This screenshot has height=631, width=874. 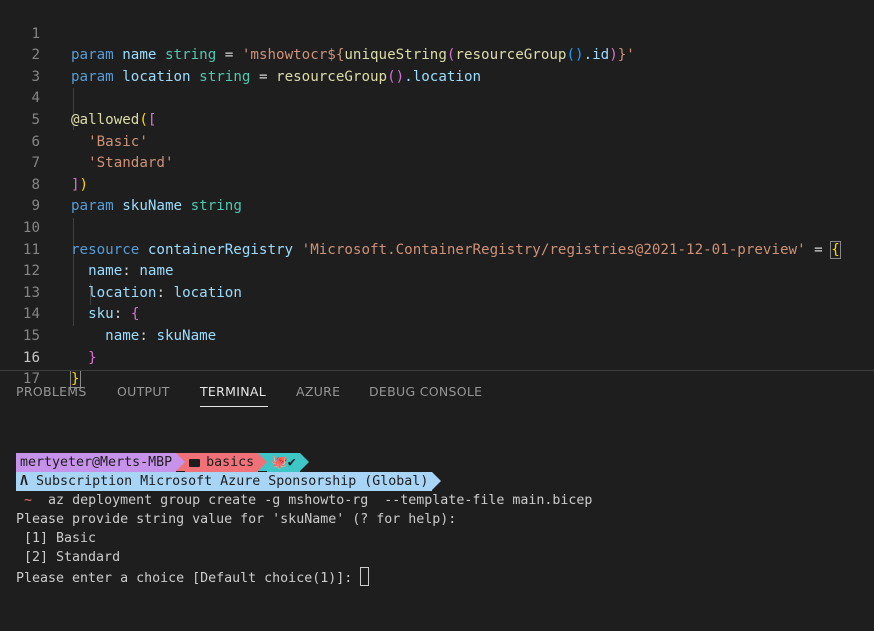 I want to click on code-line: 4 @allowed([, so click(x=437, y=97).